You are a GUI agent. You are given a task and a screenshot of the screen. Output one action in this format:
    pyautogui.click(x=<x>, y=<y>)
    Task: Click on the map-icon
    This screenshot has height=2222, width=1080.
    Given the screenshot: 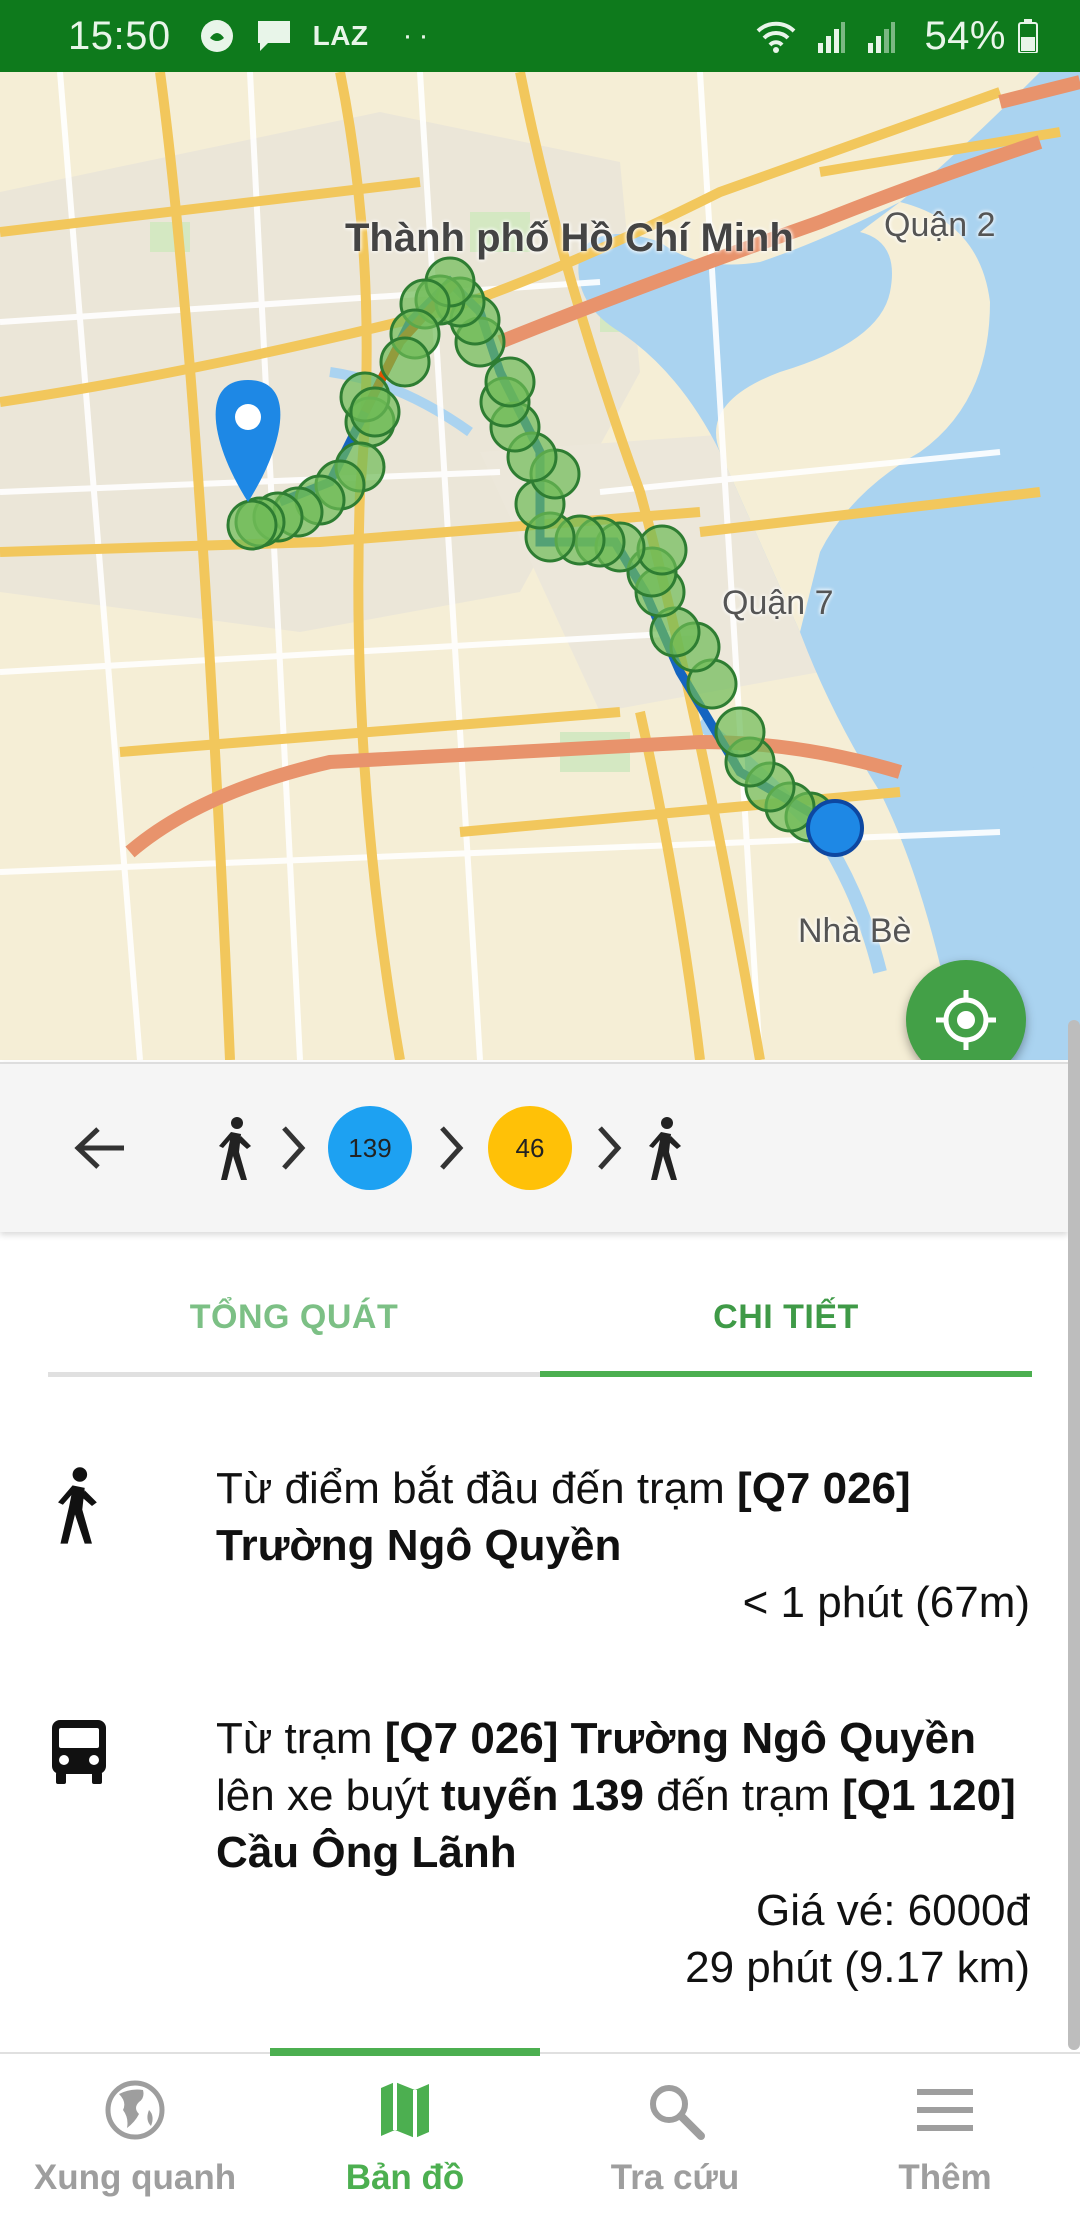 What is the action you would take?
    pyautogui.click(x=405, y=2110)
    